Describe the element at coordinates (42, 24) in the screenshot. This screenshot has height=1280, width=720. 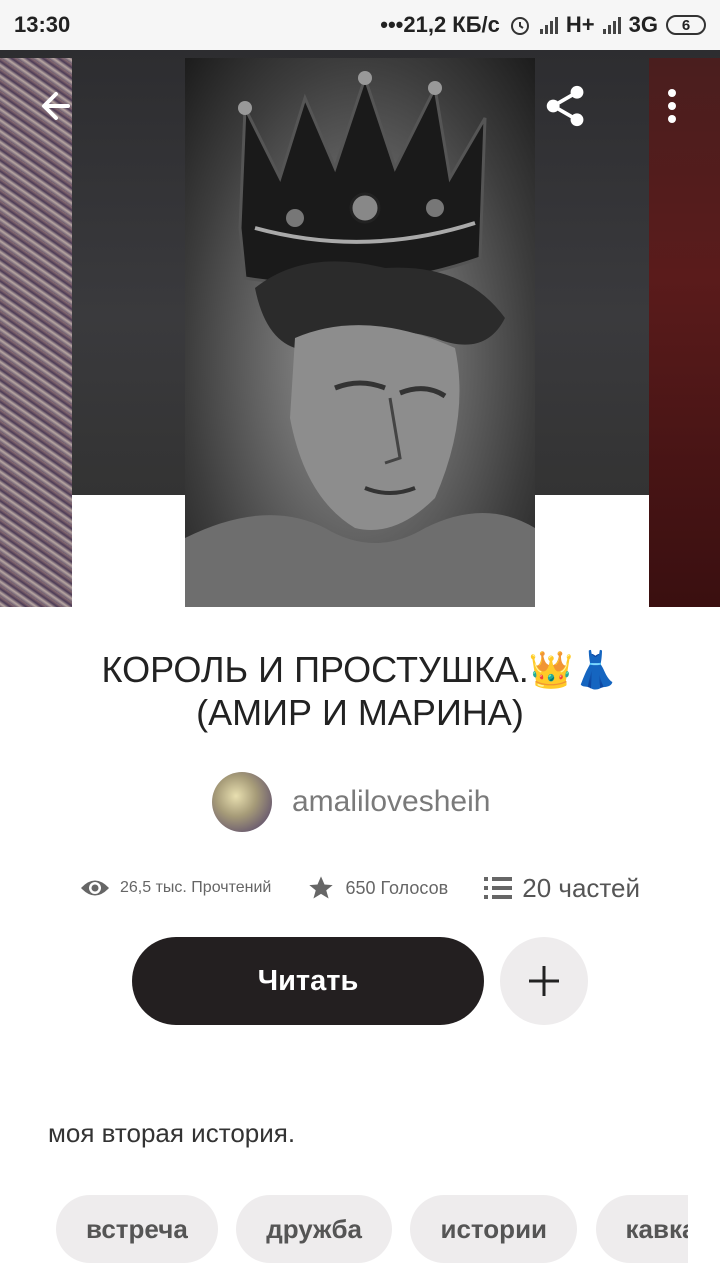
I see `status-time: 13:30` at that location.